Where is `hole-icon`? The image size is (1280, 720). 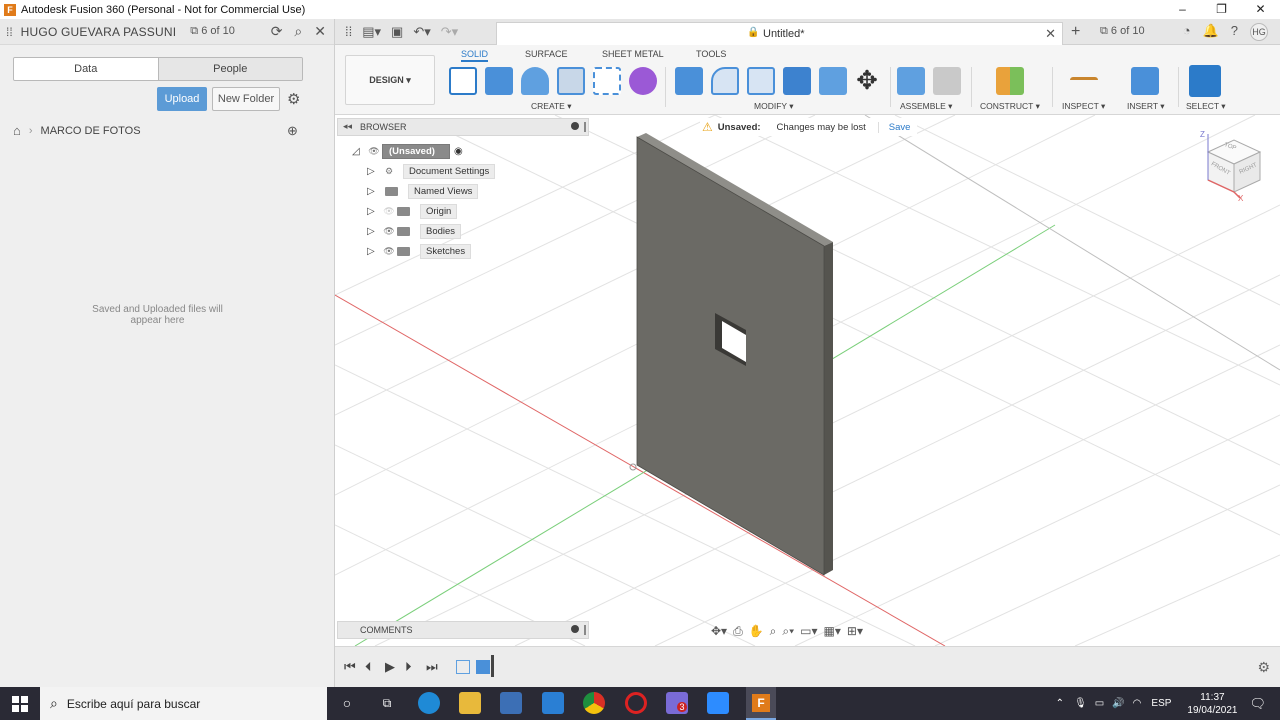 hole-icon is located at coordinates (571, 81).